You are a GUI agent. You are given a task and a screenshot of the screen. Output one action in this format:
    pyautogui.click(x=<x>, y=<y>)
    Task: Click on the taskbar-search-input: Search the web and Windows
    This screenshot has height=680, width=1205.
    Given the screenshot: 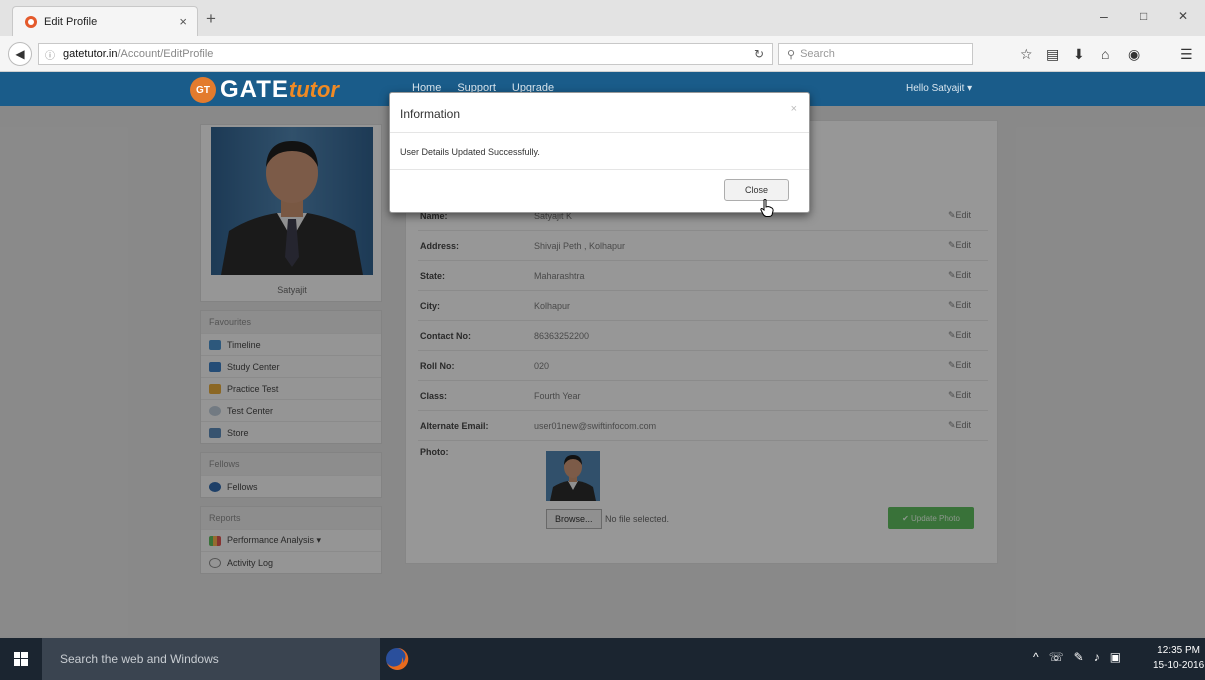 What is the action you would take?
    pyautogui.click(x=211, y=659)
    